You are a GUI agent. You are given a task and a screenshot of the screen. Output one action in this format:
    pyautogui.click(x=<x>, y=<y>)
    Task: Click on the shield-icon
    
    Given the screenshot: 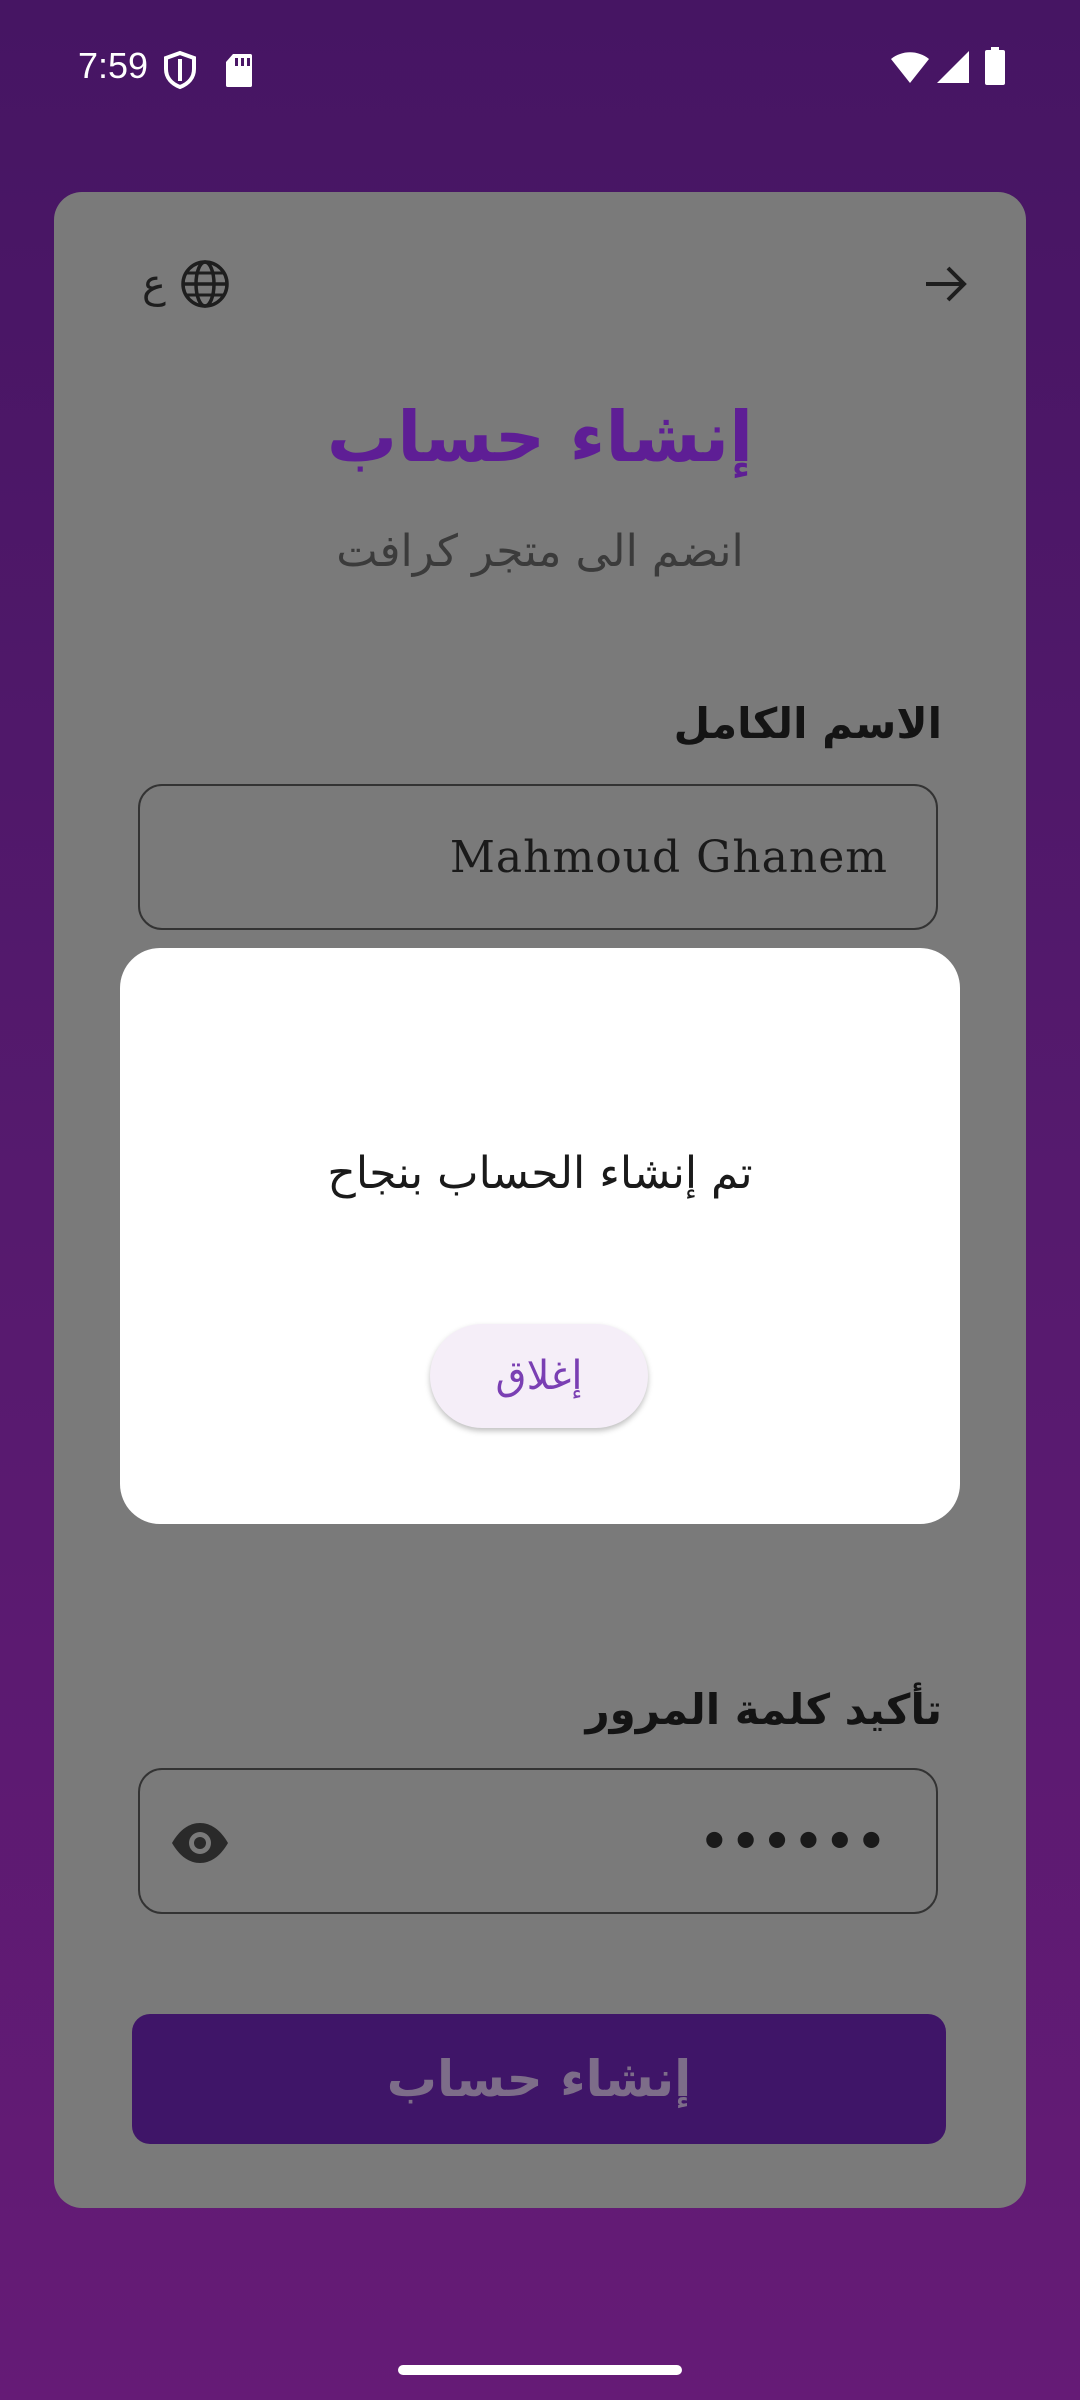 What is the action you would take?
    pyautogui.click(x=180, y=70)
    